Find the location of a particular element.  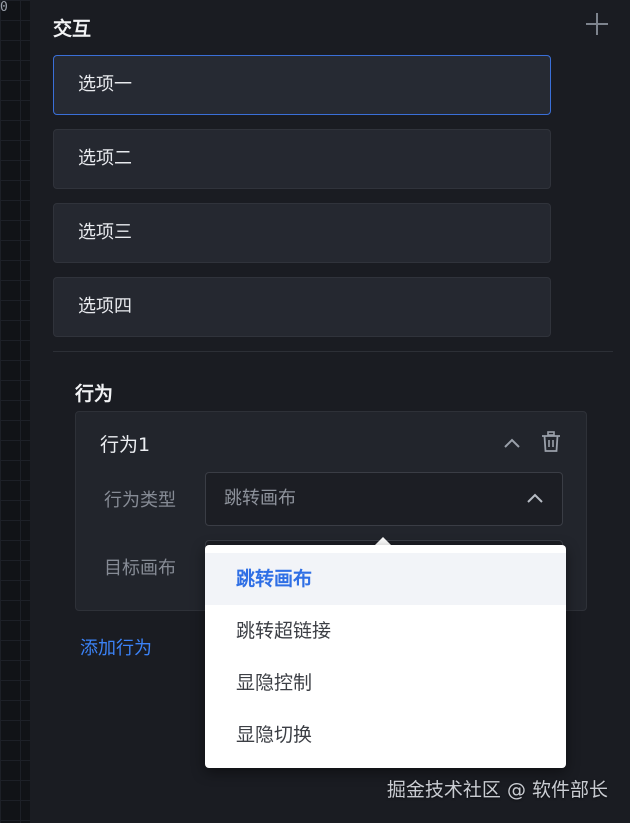

target-canvas-label: 目标画布 is located at coordinates (140, 568).